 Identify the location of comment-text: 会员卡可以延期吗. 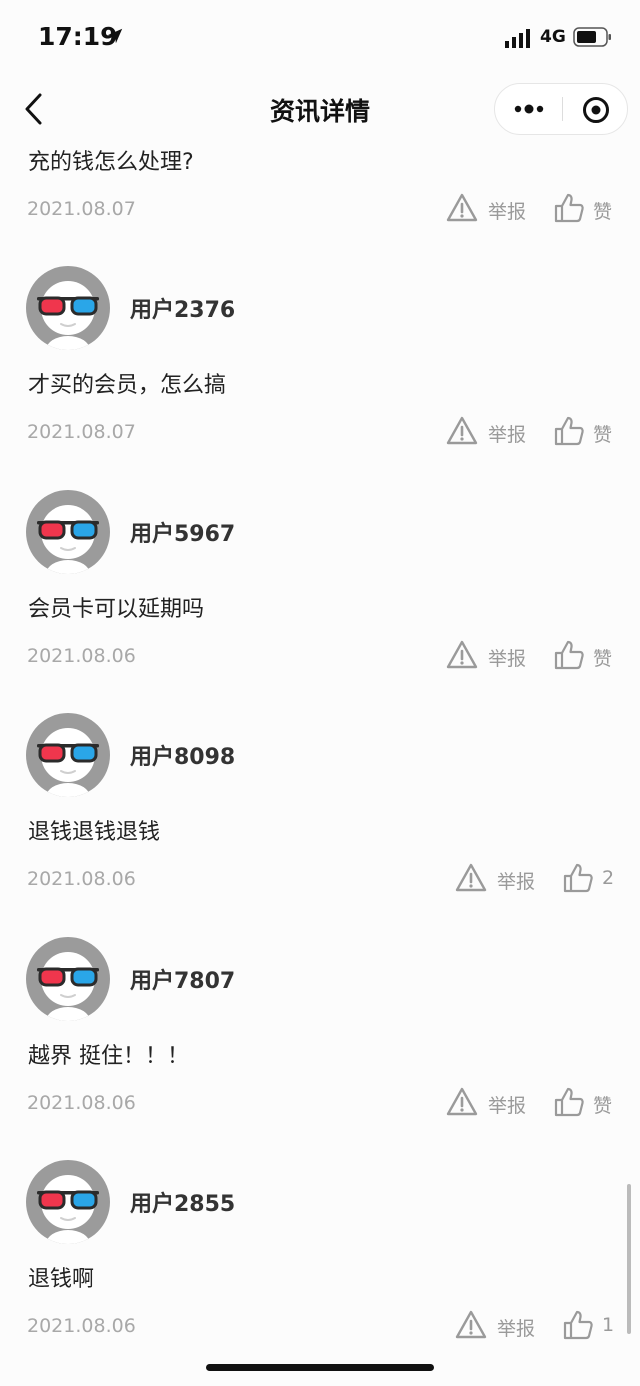
(116, 609).